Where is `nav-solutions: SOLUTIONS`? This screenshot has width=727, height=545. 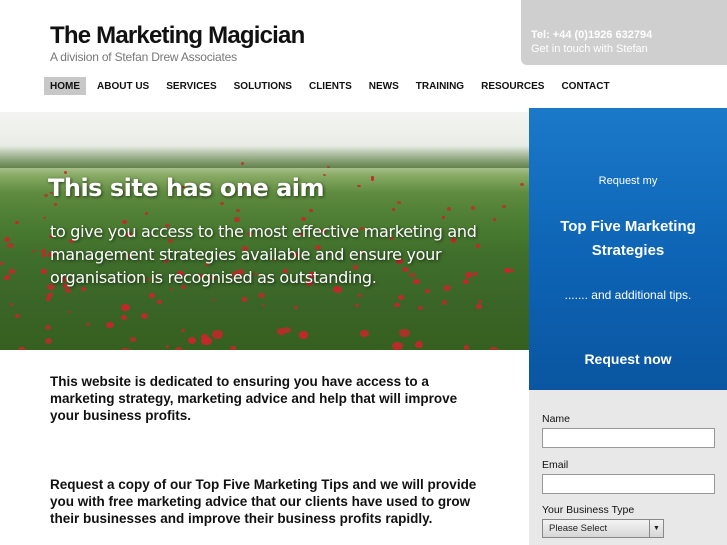
nav-solutions: SOLUTIONS is located at coordinates (263, 86).